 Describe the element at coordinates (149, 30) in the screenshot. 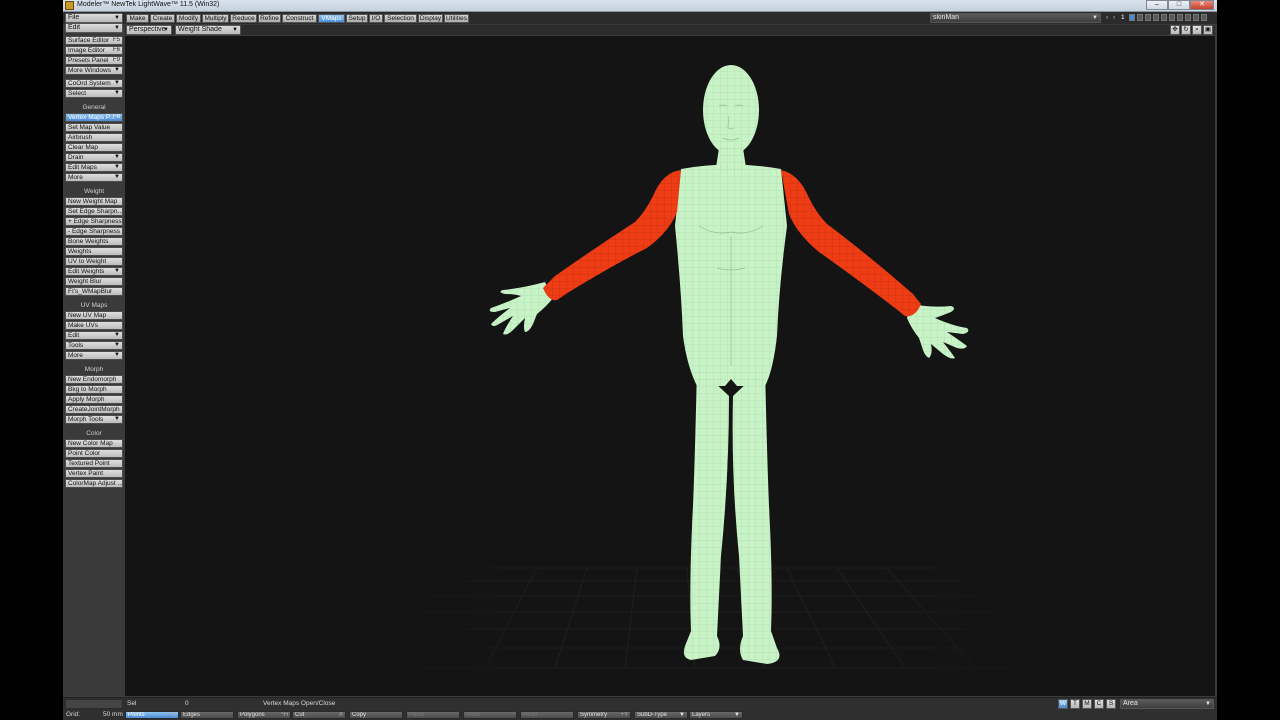

I see `view-projection-dropdown: Perspective ▼` at that location.